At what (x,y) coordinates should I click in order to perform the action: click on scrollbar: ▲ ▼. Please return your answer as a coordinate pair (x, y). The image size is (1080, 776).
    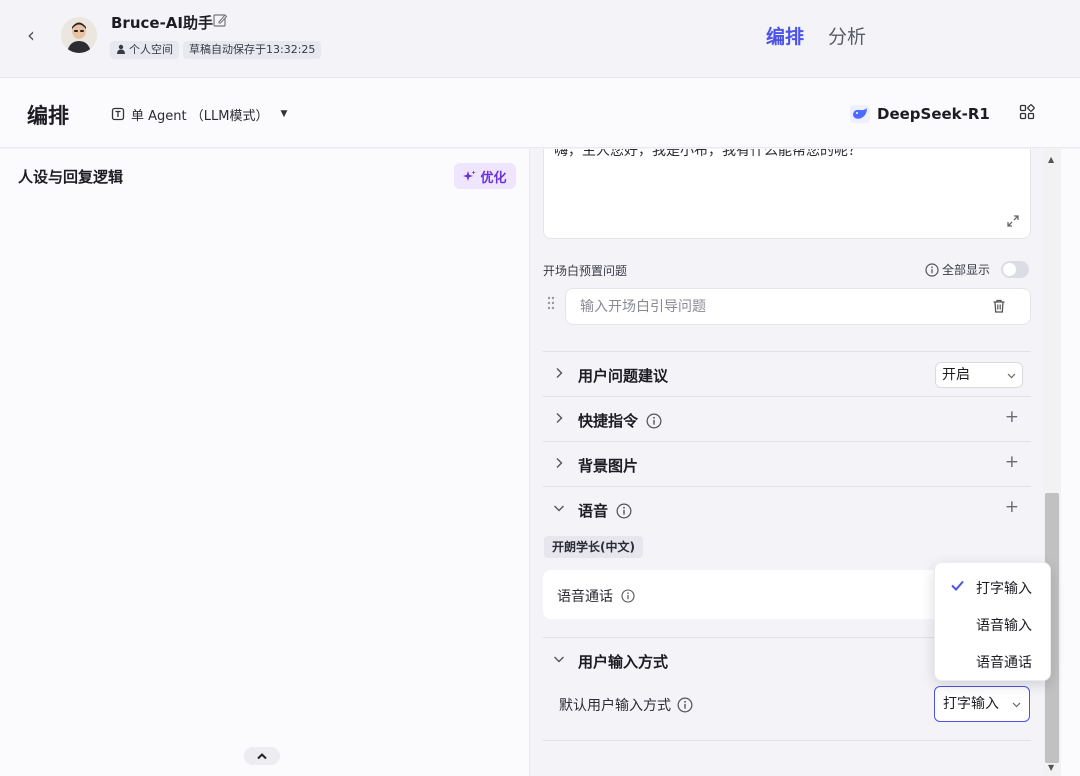
    Looking at the image, I should click on (1052, 462).